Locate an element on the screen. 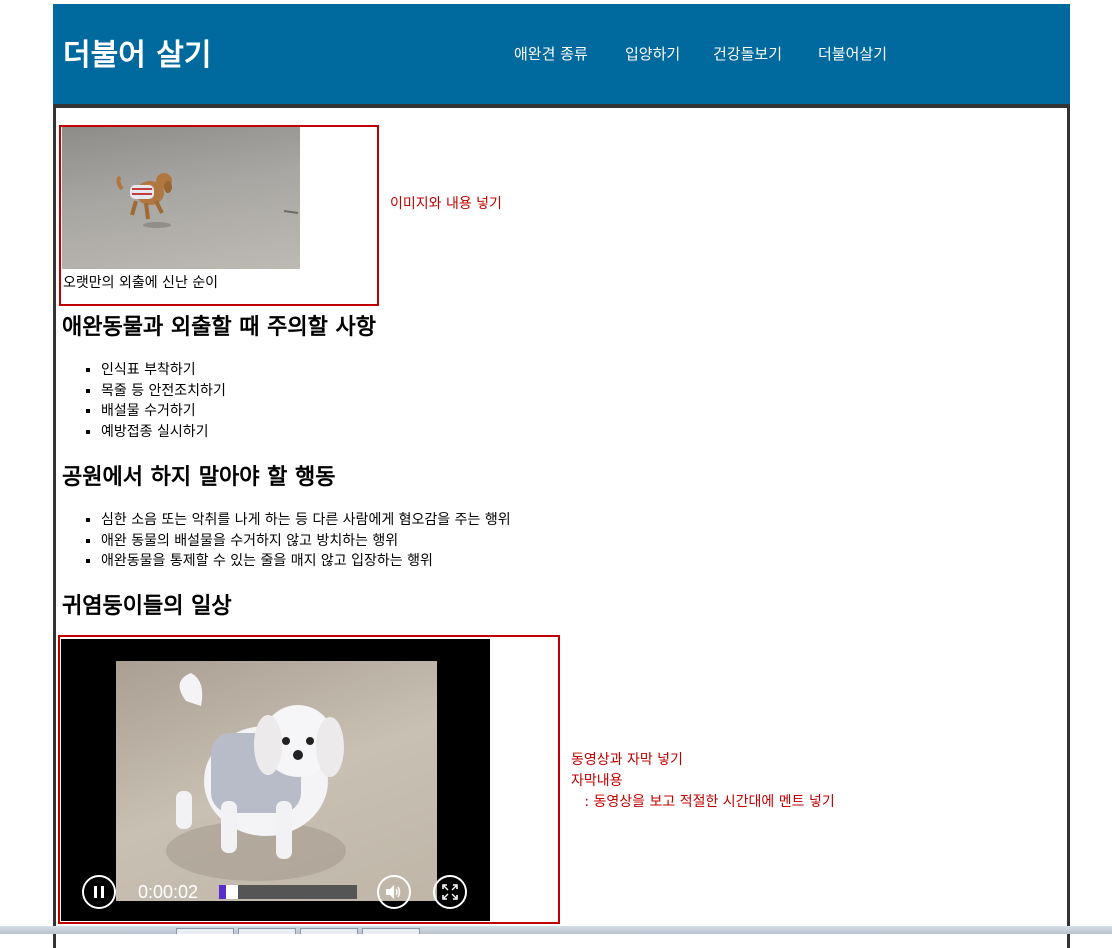 This screenshot has width=1112, height=948. pause-button is located at coordinates (99, 892).